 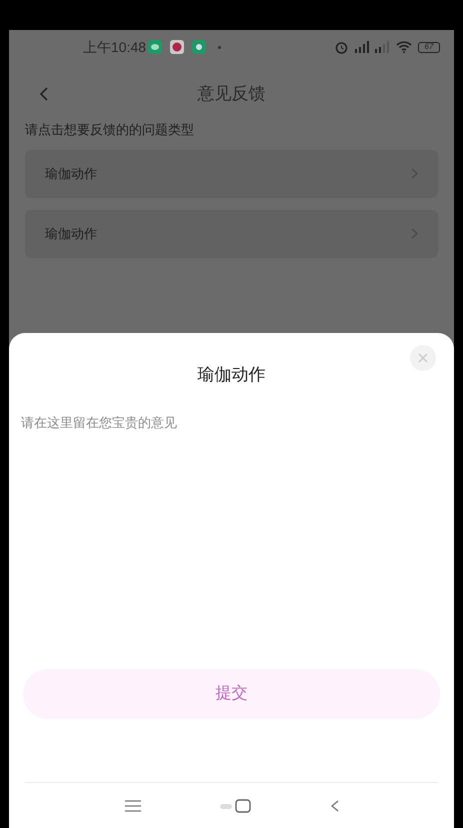 What do you see at coordinates (132, 806) in the screenshot?
I see `menu-icon` at bounding box center [132, 806].